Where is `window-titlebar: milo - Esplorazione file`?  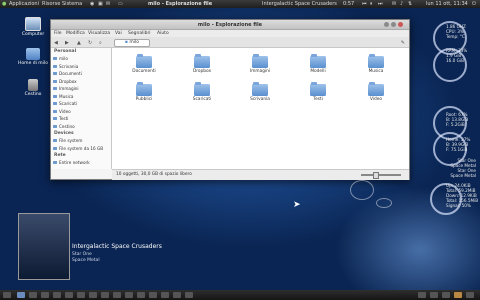 window-titlebar: milo - Esplorazione file is located at coordinates (230, 25).